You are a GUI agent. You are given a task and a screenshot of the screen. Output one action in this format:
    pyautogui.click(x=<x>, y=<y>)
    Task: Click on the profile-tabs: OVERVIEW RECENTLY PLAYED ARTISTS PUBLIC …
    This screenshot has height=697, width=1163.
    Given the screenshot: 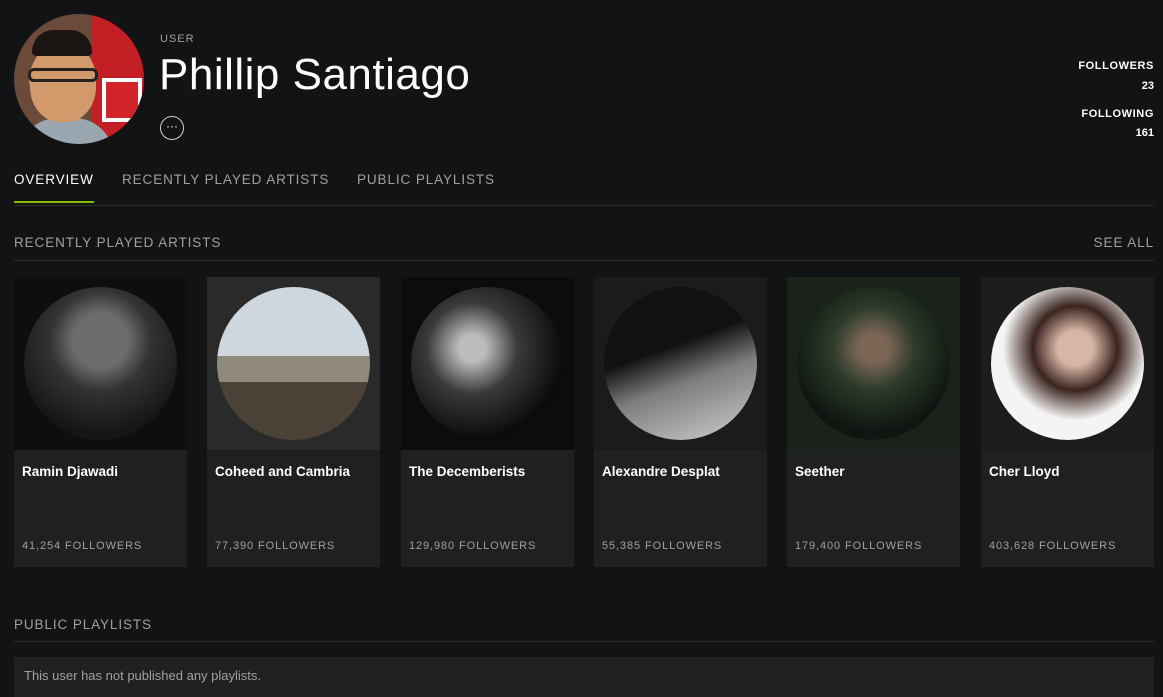 What is the action you would take?
    pyautogui.click(x=584, y=189)
    